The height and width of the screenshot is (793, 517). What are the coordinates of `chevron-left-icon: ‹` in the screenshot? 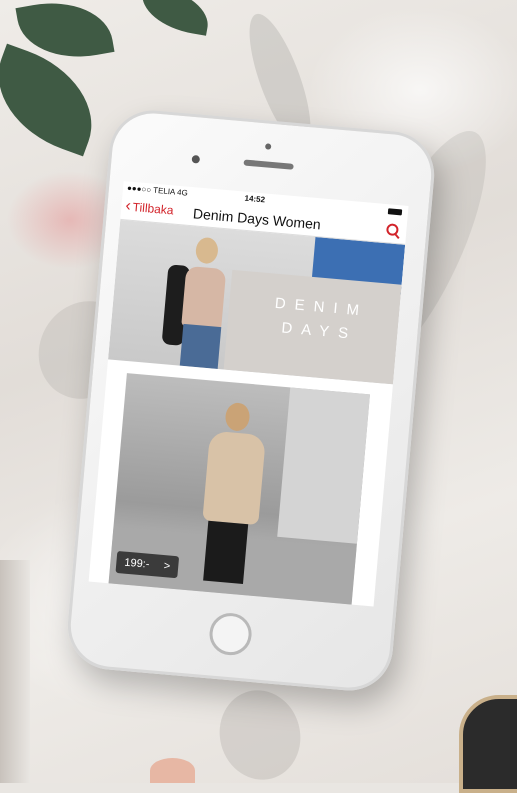 It's located at (128, 206).